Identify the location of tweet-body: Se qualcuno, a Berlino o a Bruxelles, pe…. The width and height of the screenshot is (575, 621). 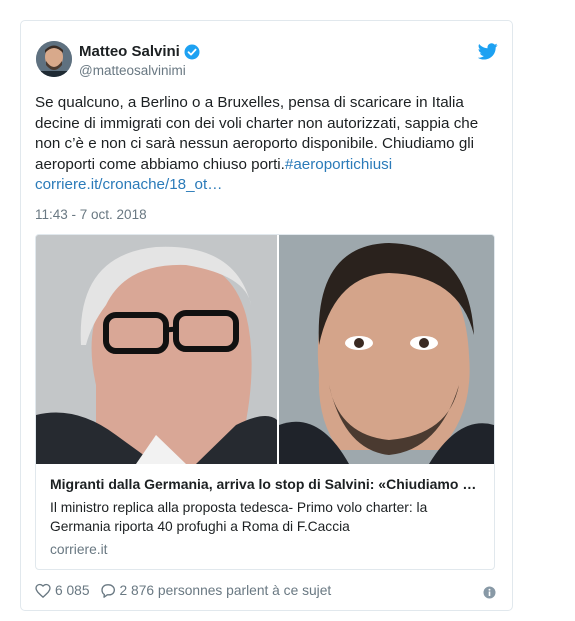
(257, 133).